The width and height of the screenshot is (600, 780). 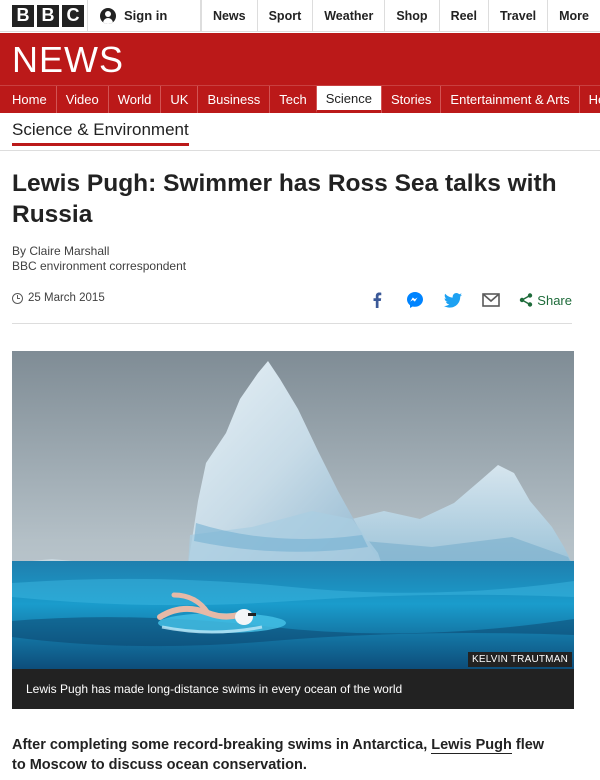 What do you see at coordinates (348, 15) in the screenshot?
I see `top-link-weather: Weather` at bounding box center [348, 15].